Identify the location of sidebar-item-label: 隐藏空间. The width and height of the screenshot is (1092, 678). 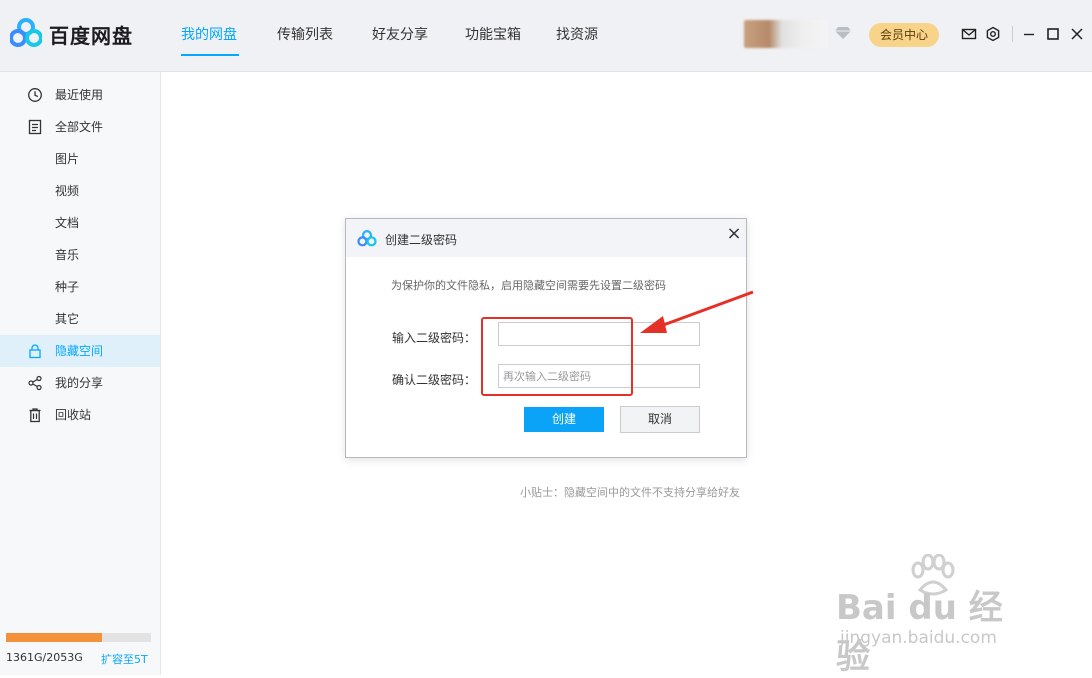
(79, 351).